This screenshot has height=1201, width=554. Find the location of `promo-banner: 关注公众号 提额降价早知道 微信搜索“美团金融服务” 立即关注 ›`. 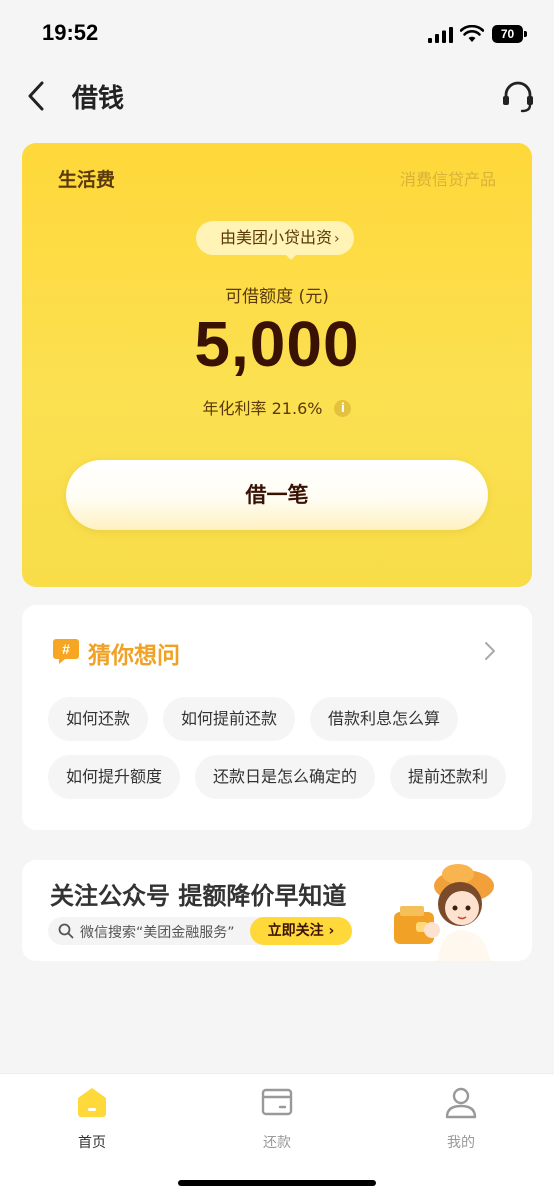

promo-banner: 关注公众号 提额降价早知道 微信搜索“美团金融服务” 立即关注 › is located at coordinates (277, 910).